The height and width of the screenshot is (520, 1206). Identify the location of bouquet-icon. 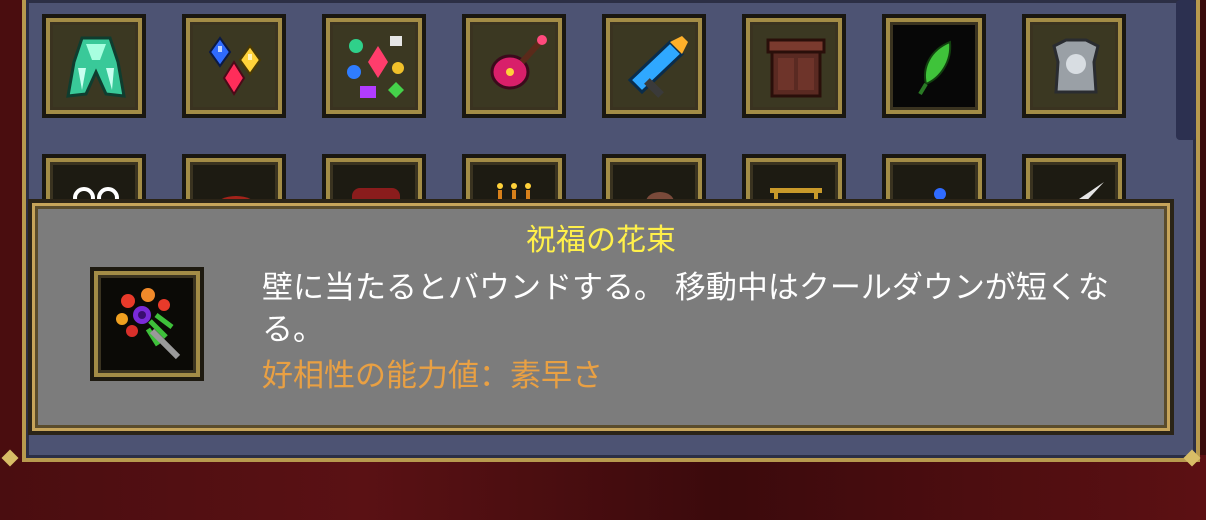
(148, 324).